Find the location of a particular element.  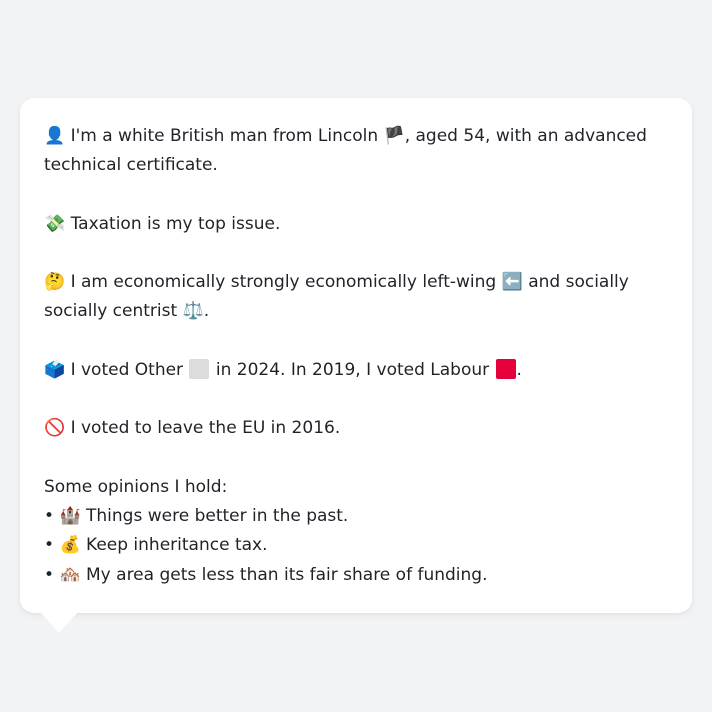

money-bag-icon: 💰 is located at coordinates (70, 545).